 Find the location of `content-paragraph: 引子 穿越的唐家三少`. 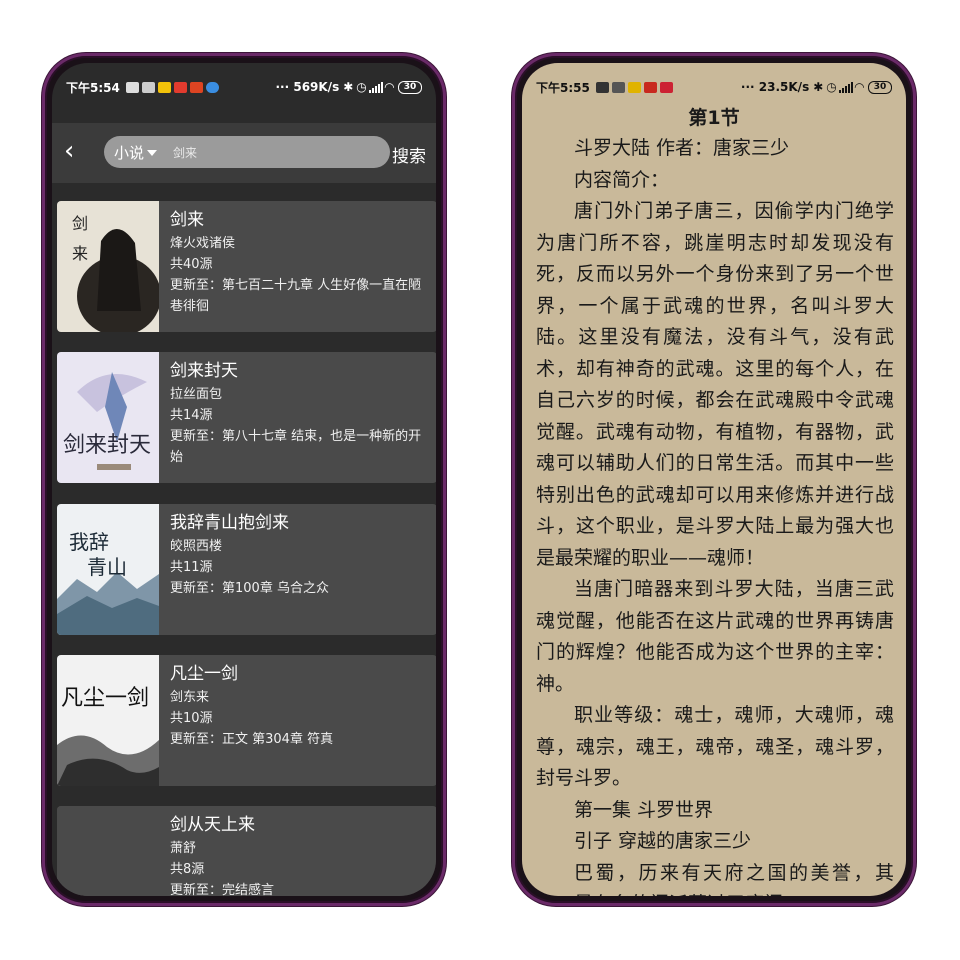

content-paragraph: 引子 穿越的唐家三少 is located at coordinates (663, 841).